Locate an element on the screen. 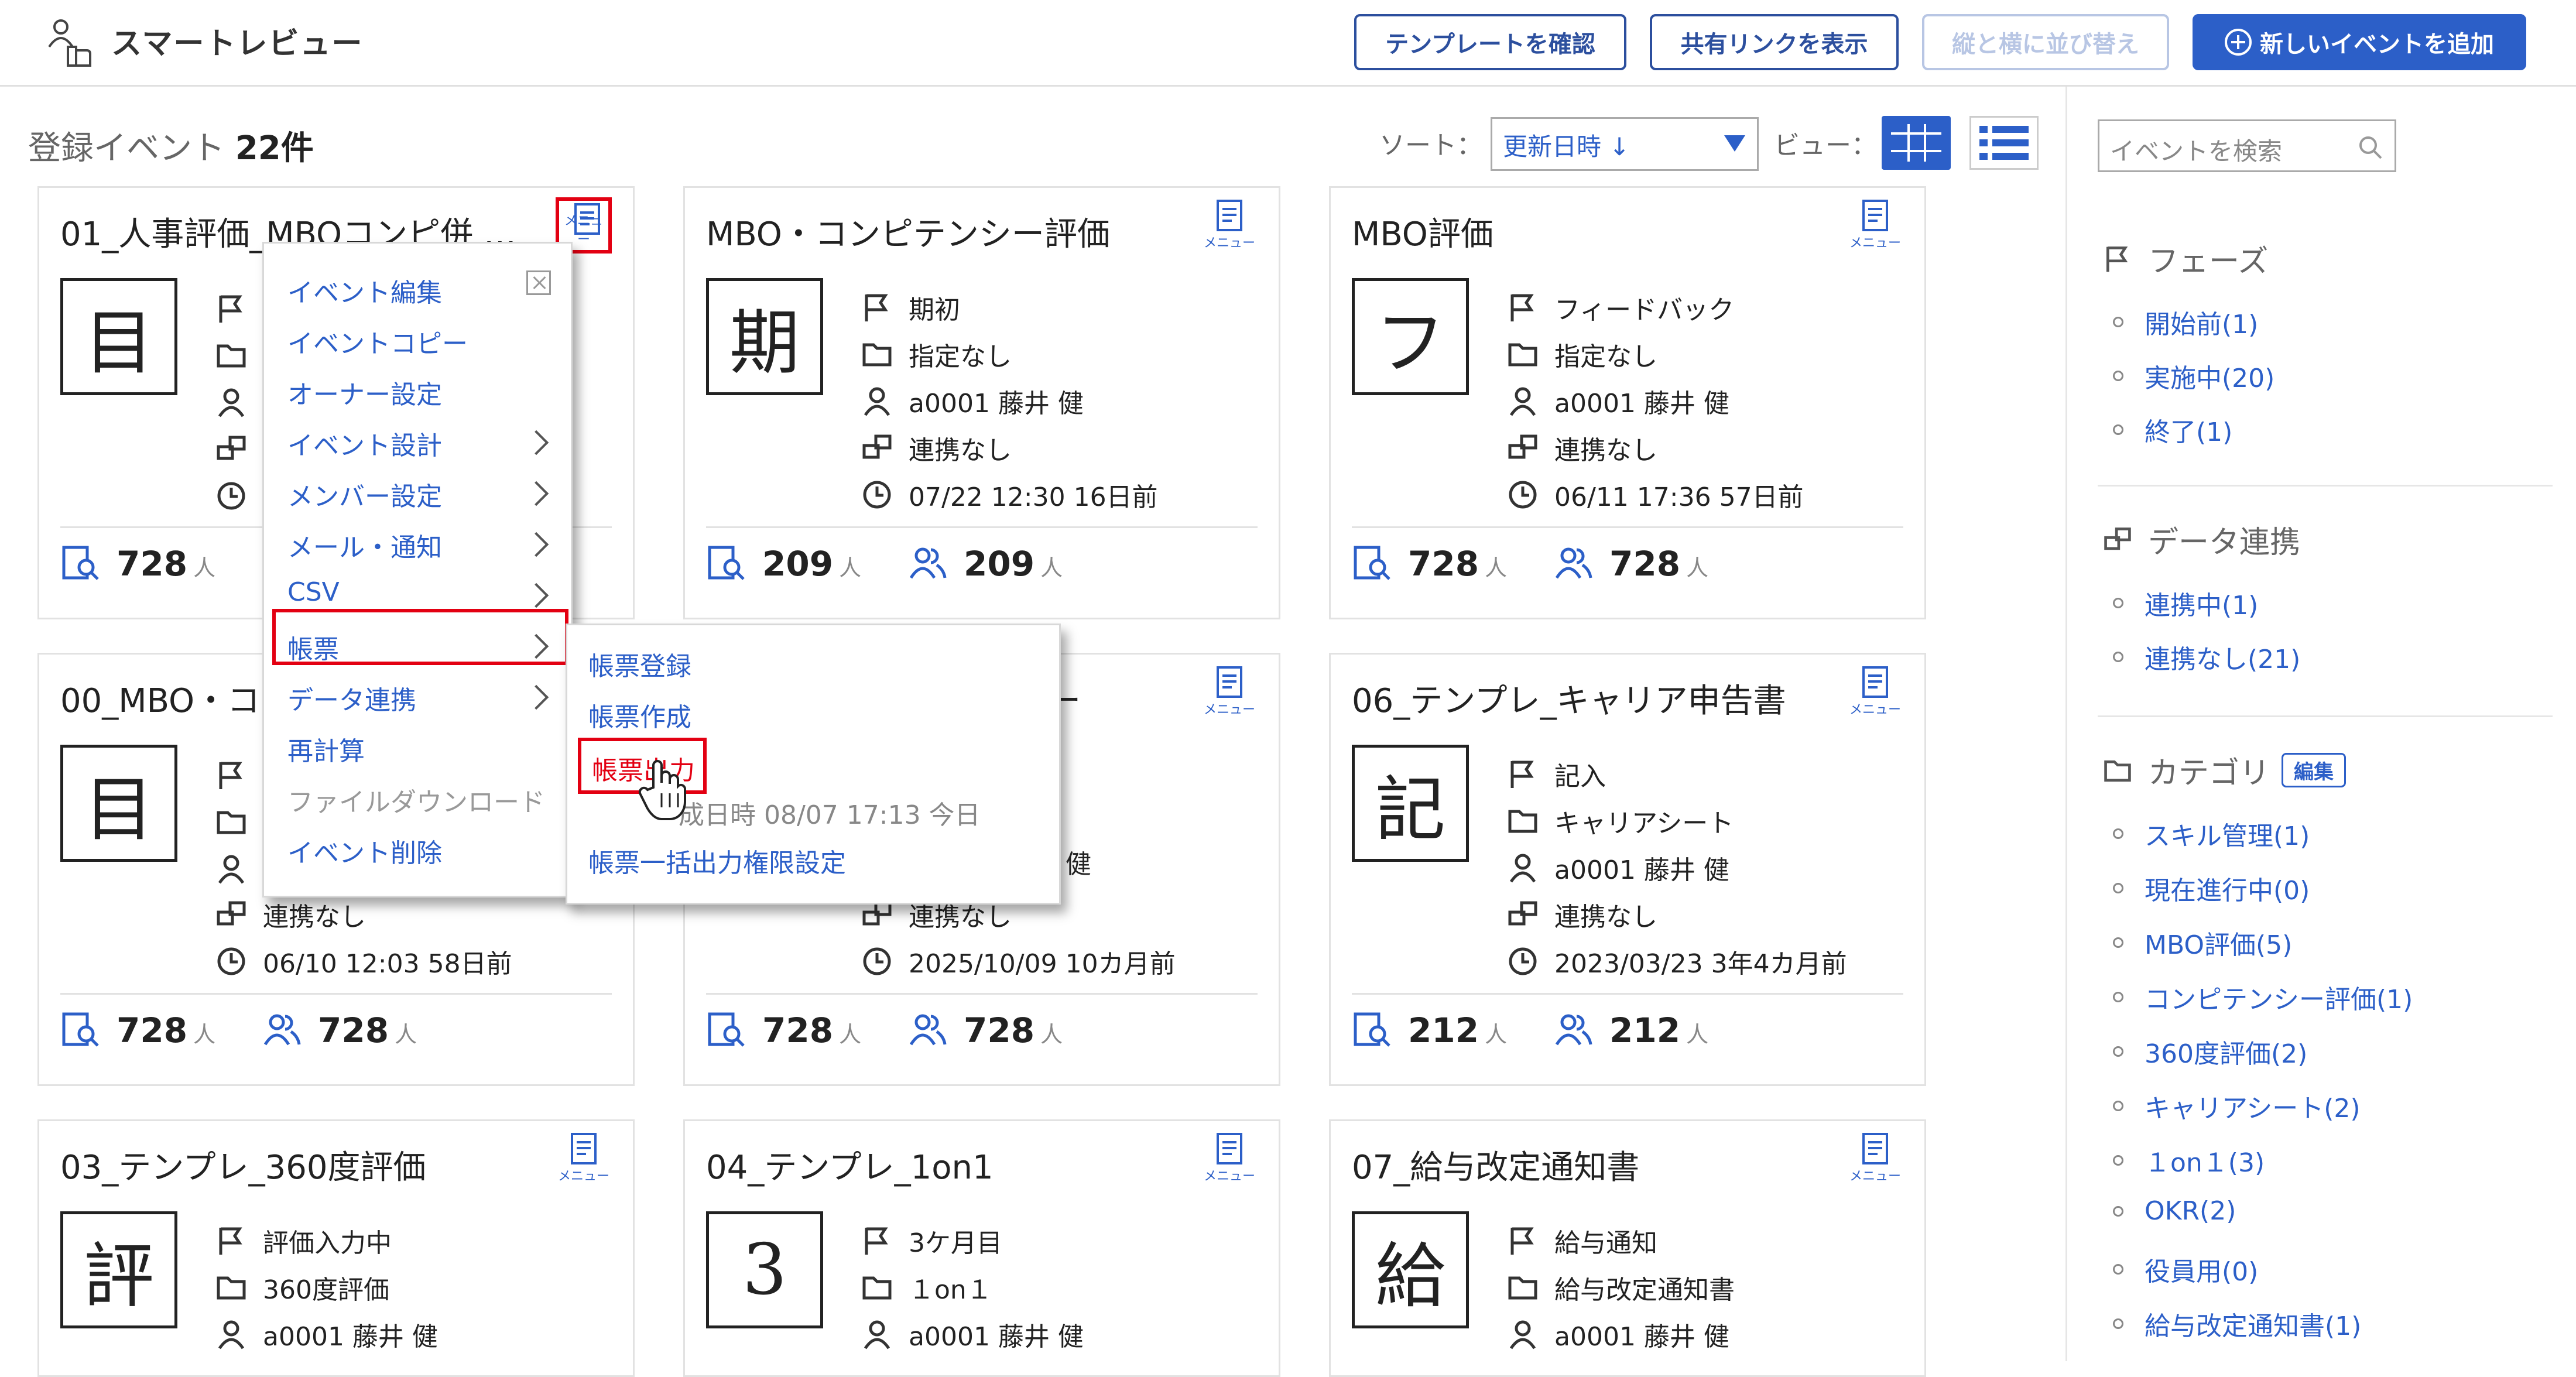  link-text: 連携なし is located at coordinates (1605, 450).